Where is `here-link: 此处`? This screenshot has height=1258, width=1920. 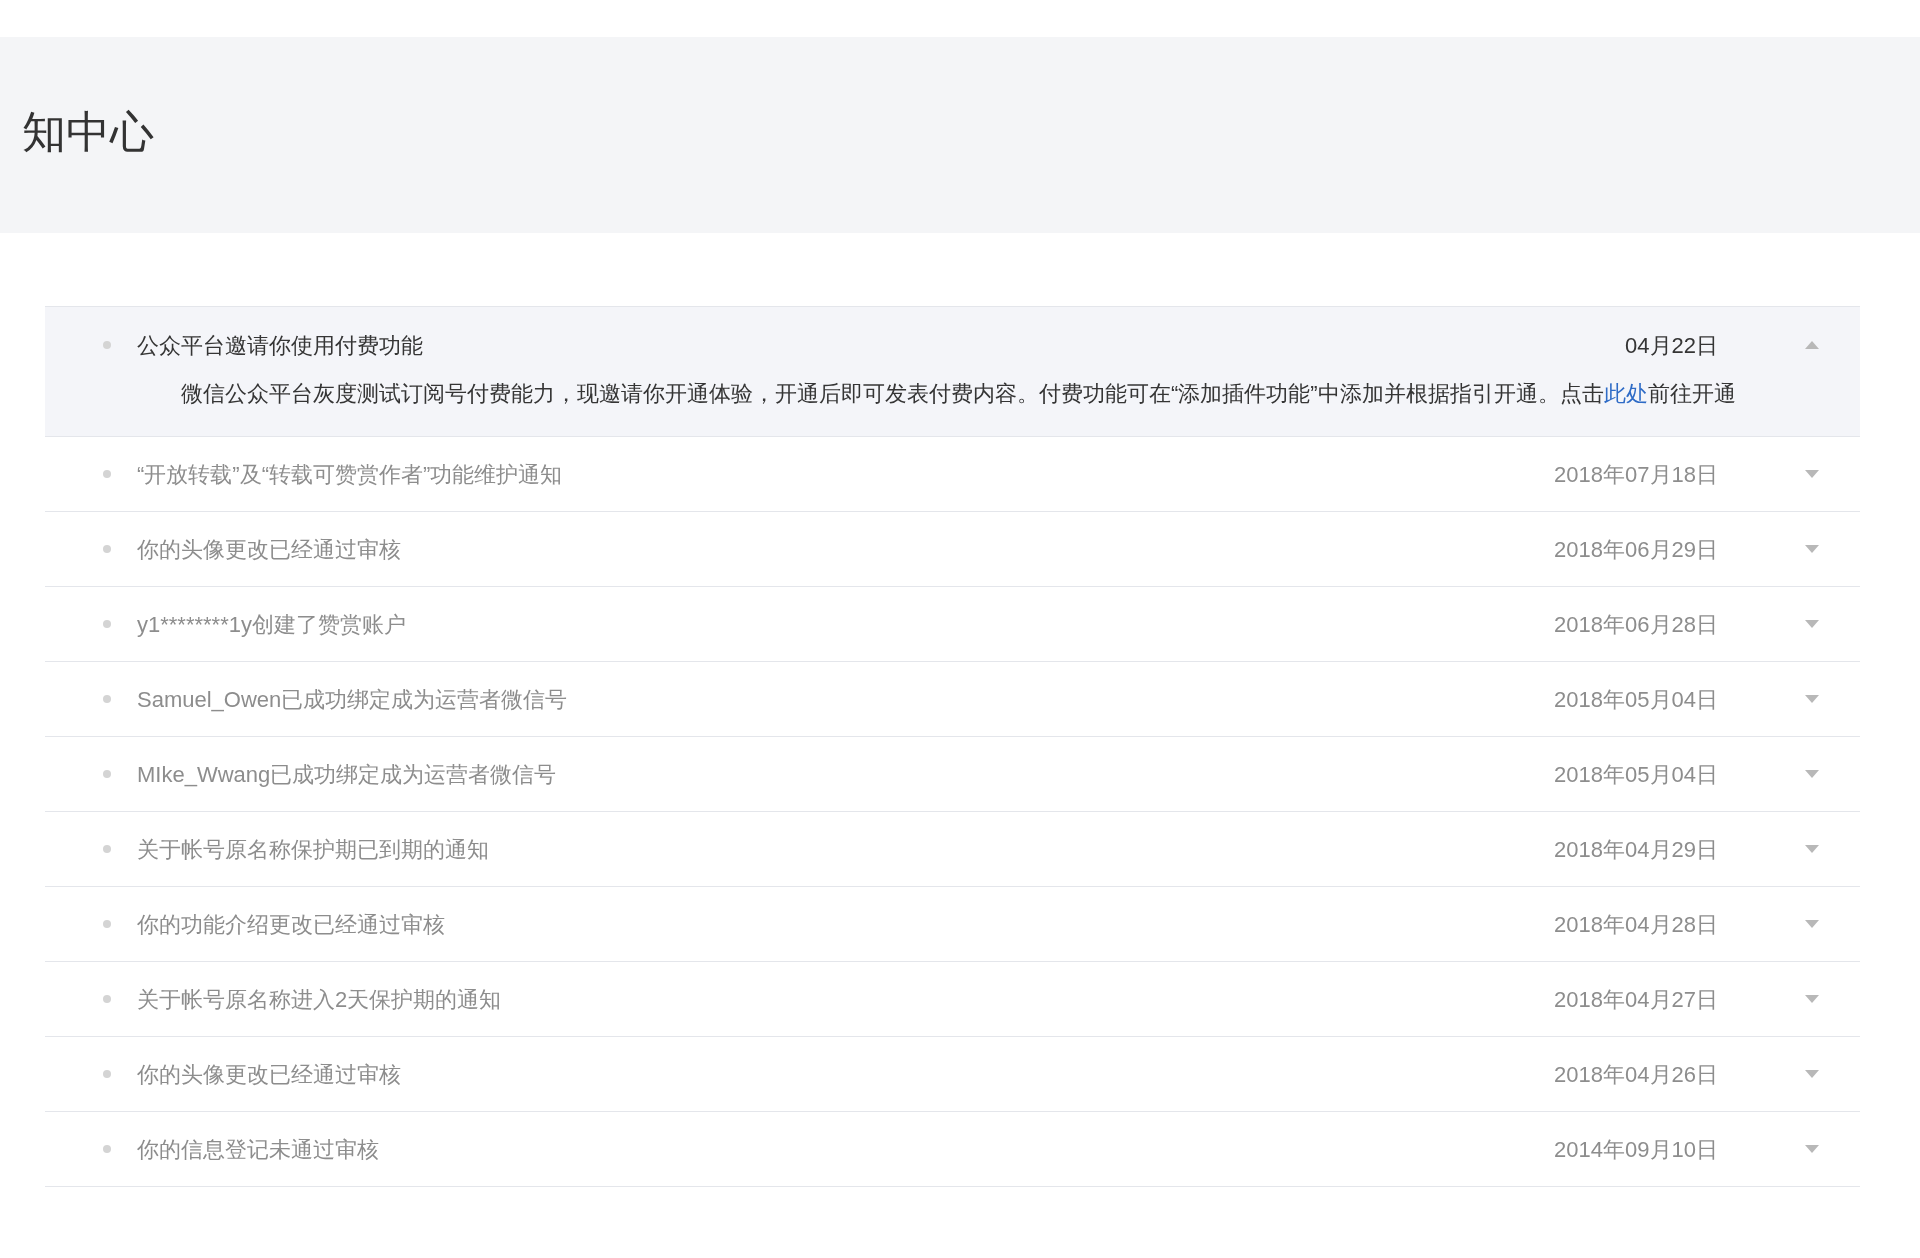
here-link: 此处 is located at coordinates (1625, 393).